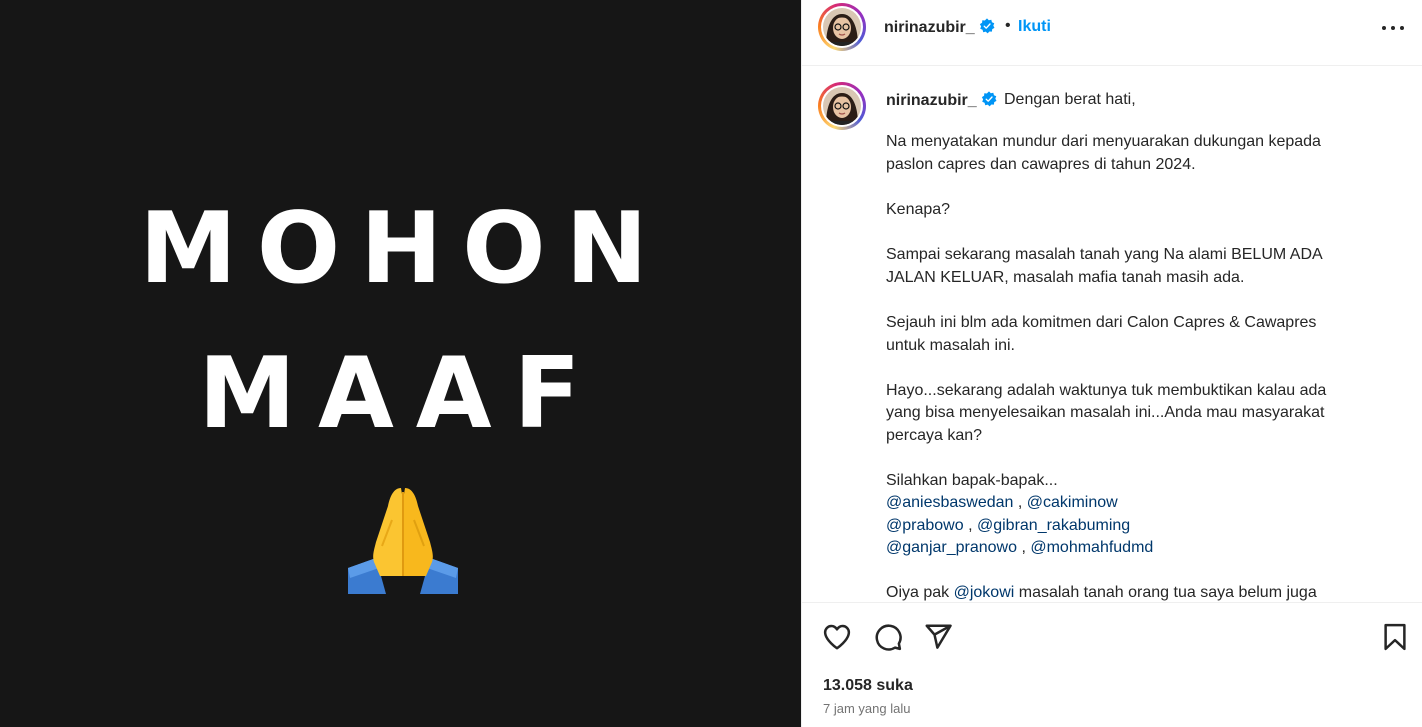 The width and height of the screenshot is (1422, 727). I want to click on caption-line: Kenapa?, so click(918, 209).